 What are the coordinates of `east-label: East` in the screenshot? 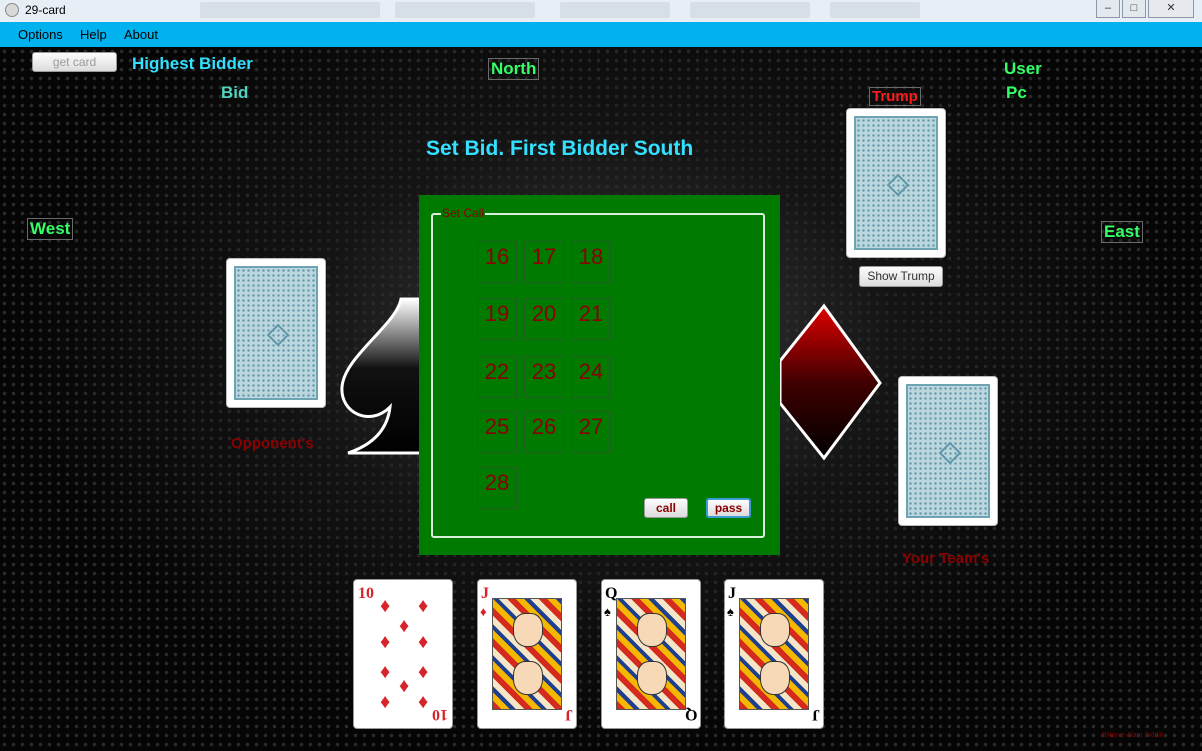 It's located at (1122, 232).